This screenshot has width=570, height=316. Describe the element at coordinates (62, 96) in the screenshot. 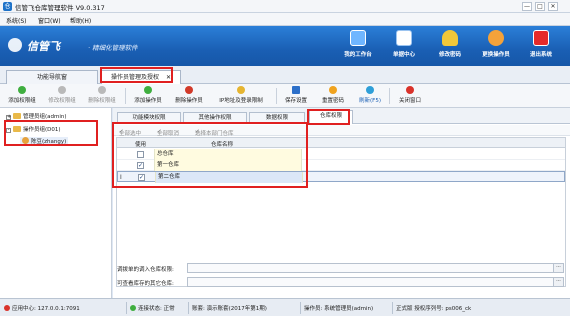

I see `edit-group-button: 修改权限组` at that location.